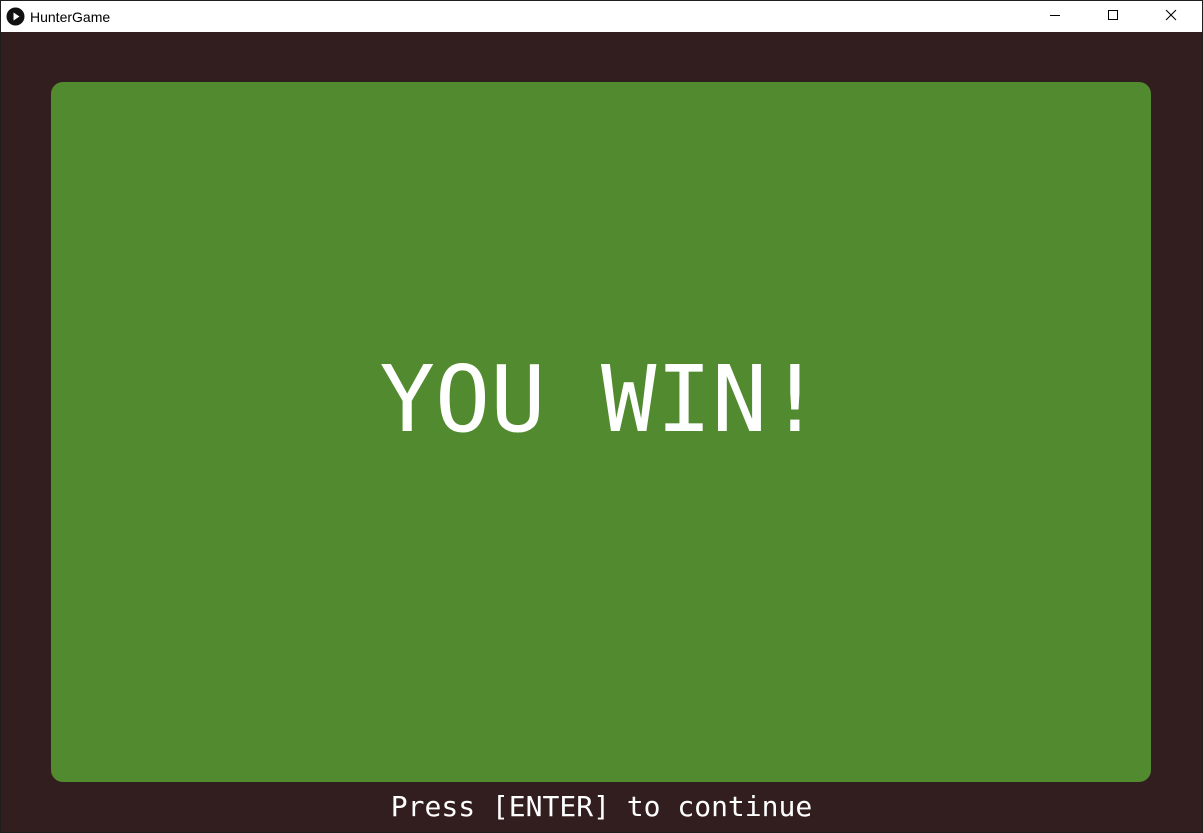 The image size is (1203, 833). What do you see at coordinates (70, 17) in the screenshot?
I see `window-title: HunterGame` at bounding box center [70, 17].